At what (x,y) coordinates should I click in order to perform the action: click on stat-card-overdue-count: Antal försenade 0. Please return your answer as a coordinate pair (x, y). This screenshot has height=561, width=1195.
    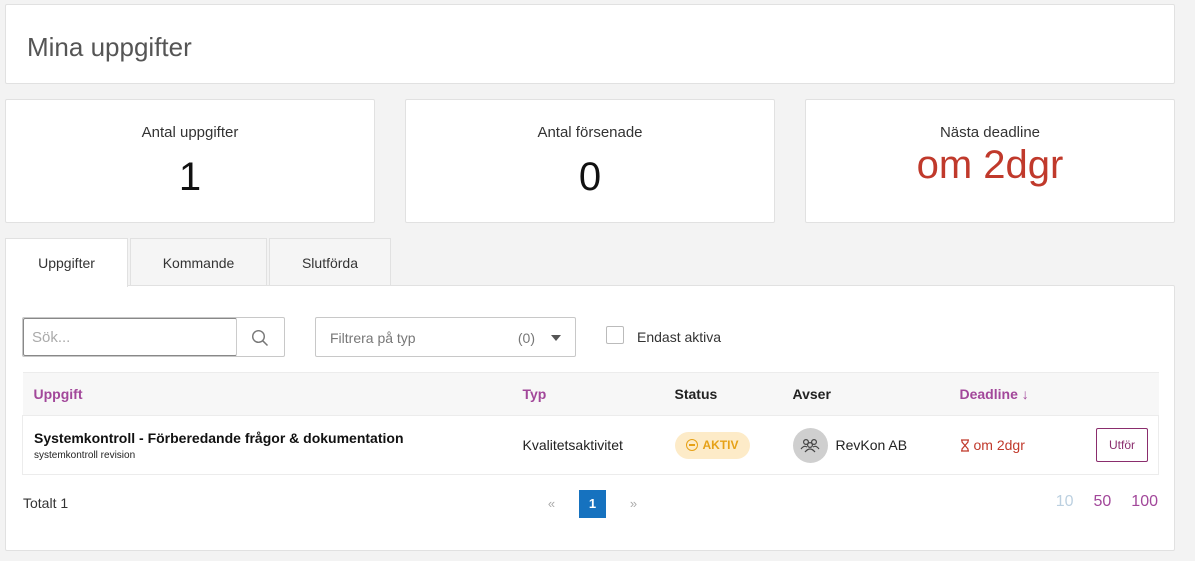
    Looking at the image, I should click on (590, 161).